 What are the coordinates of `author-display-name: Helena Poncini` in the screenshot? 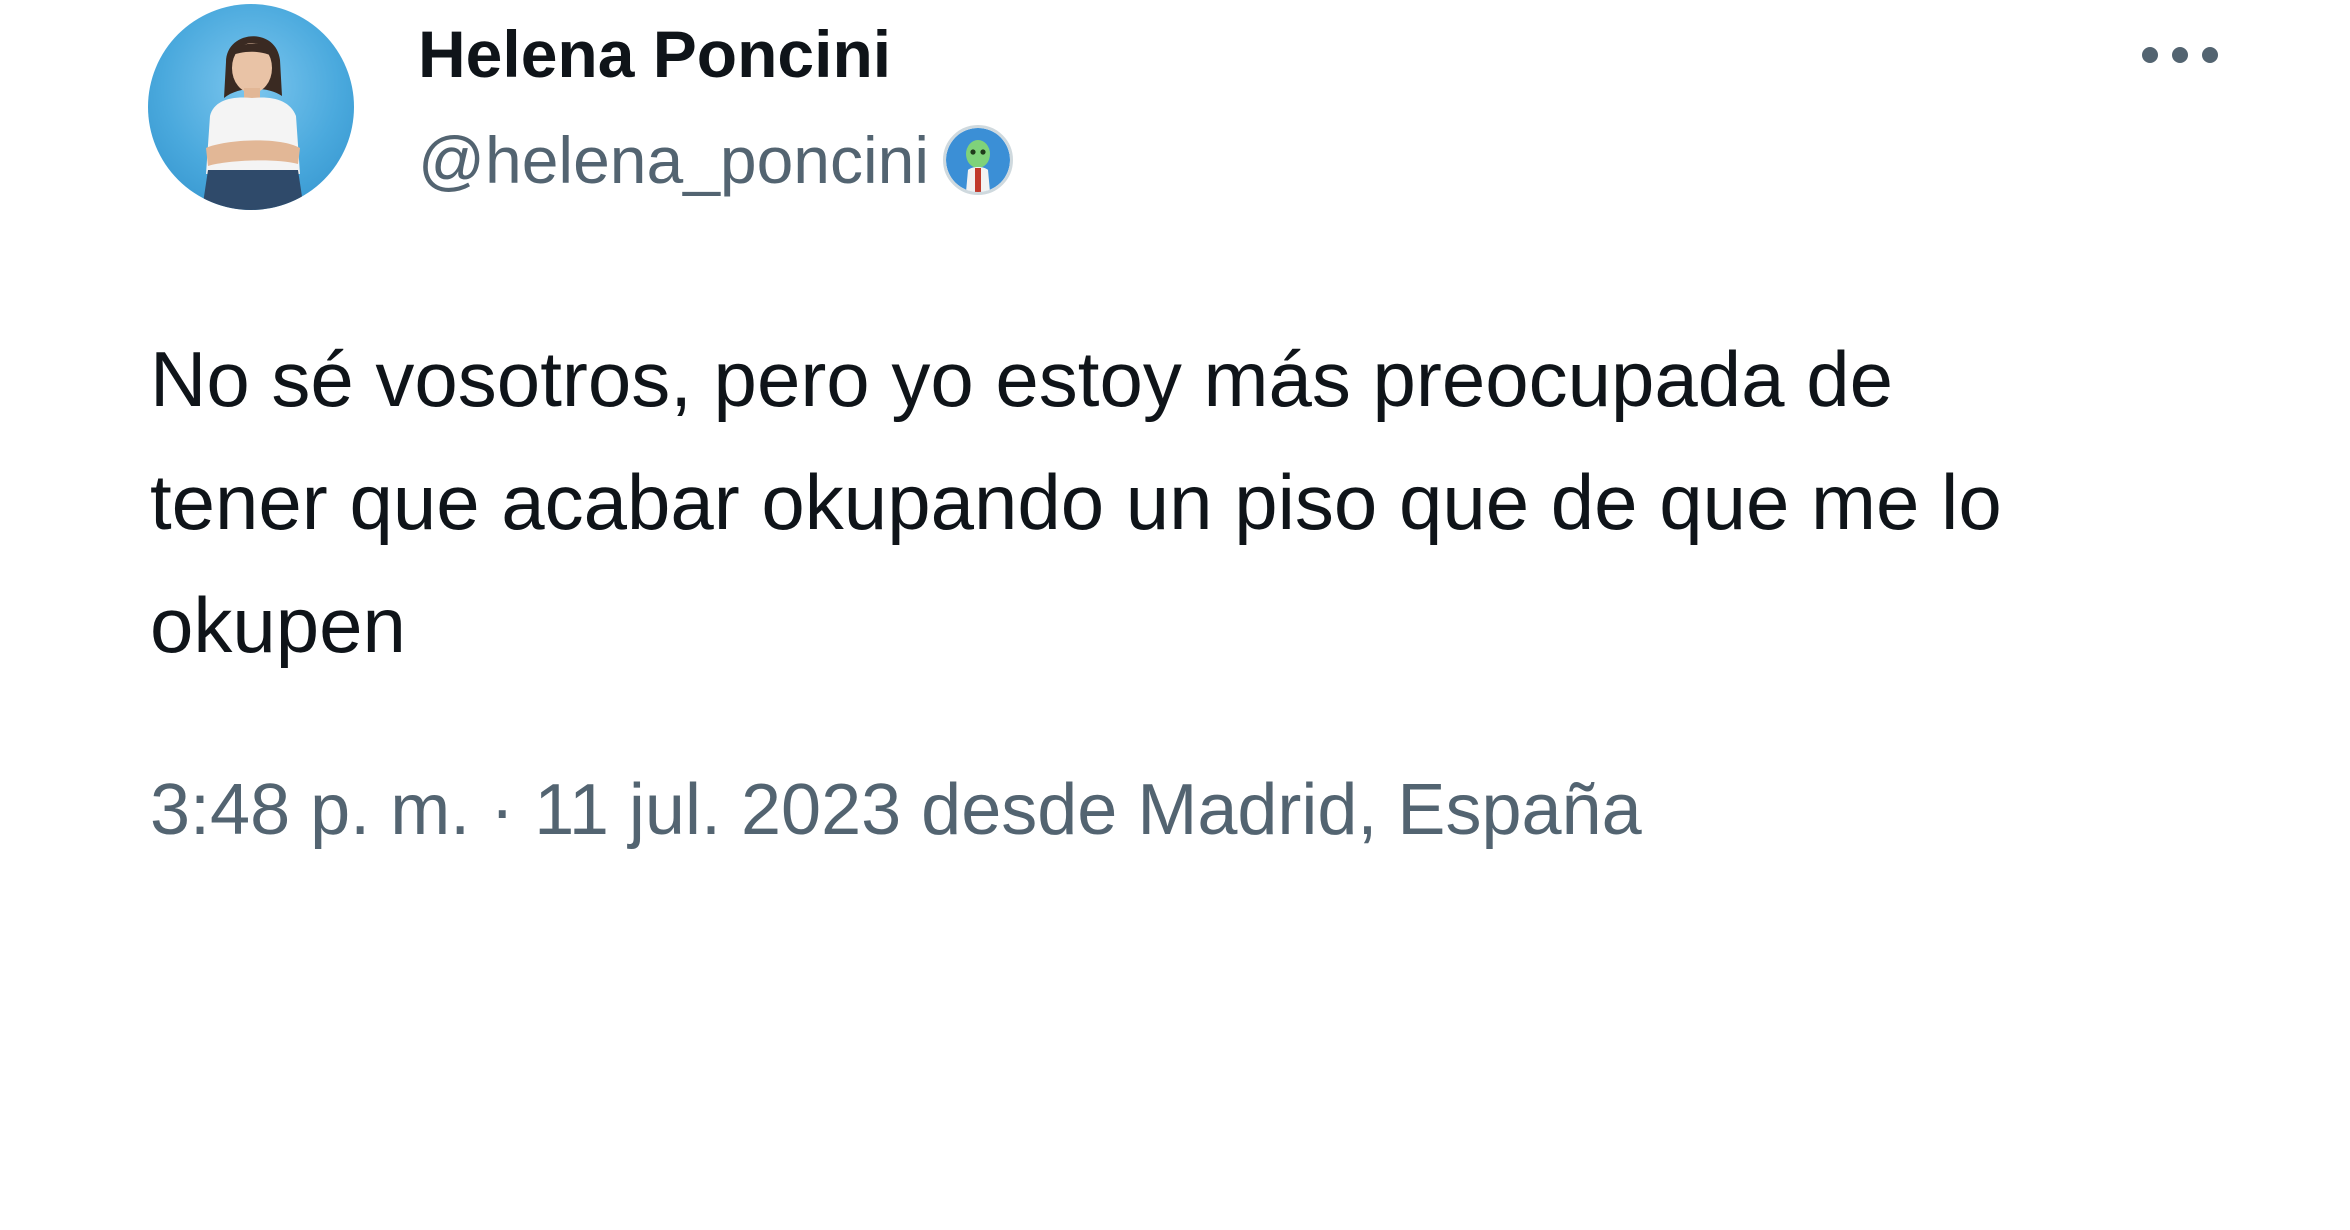 It's located at (654, 54).